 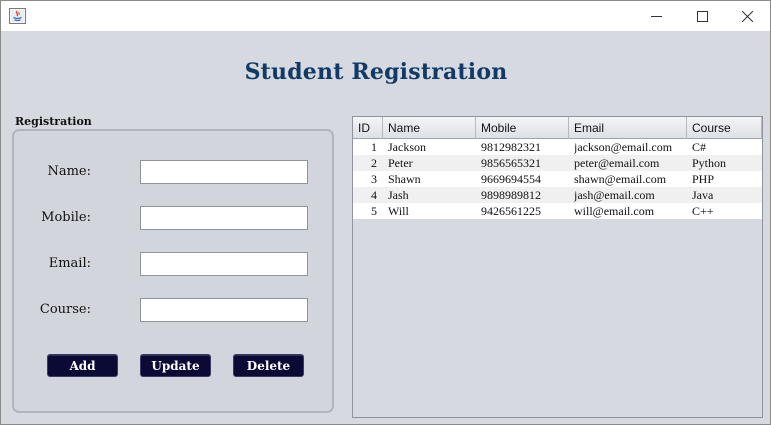 I want to click on column-header-course: Course, so click(x=724, y=128).